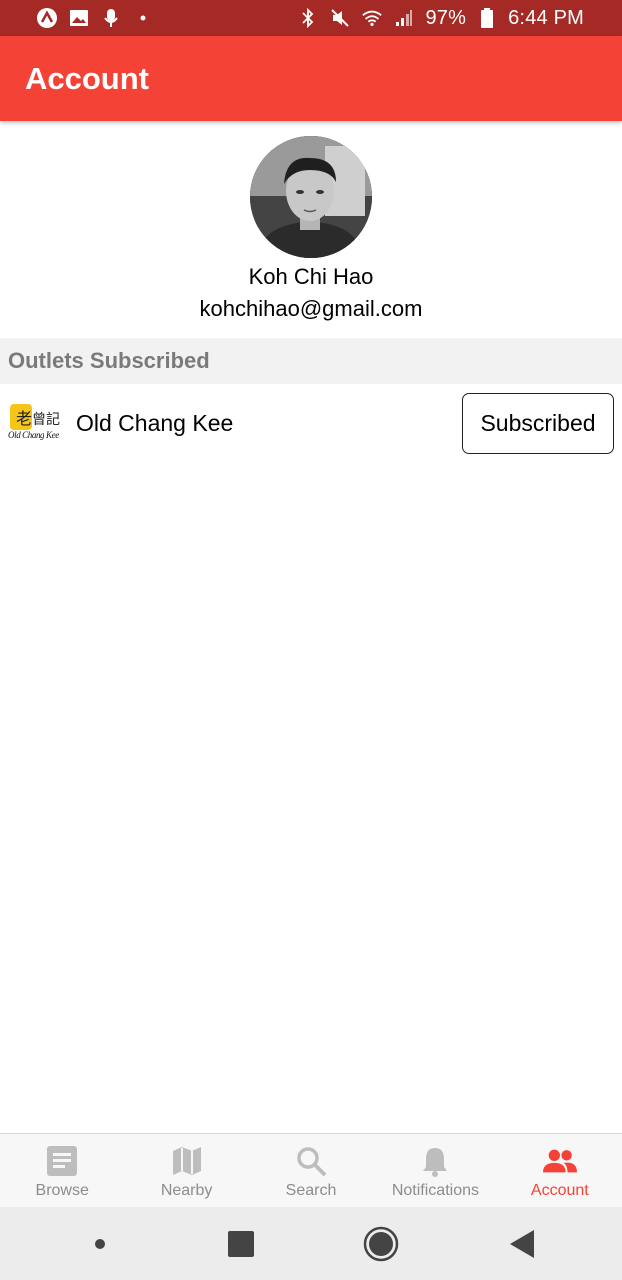 This screenshot has width=622, height=1280. Describe the element at coordinates (308, 18) in the screenshot. I see `bluetooth-icon` at that location.